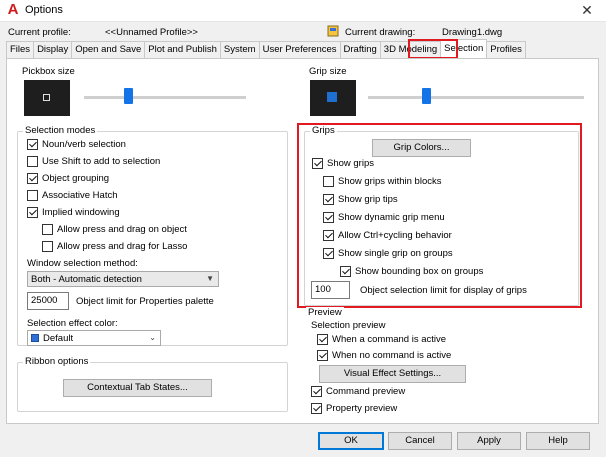 The image size is (606, 457). What do you see at coordinates (328, 71) in the screenshot?
I see `grip-size-label: Grip size` at bounding box center [328, 71].